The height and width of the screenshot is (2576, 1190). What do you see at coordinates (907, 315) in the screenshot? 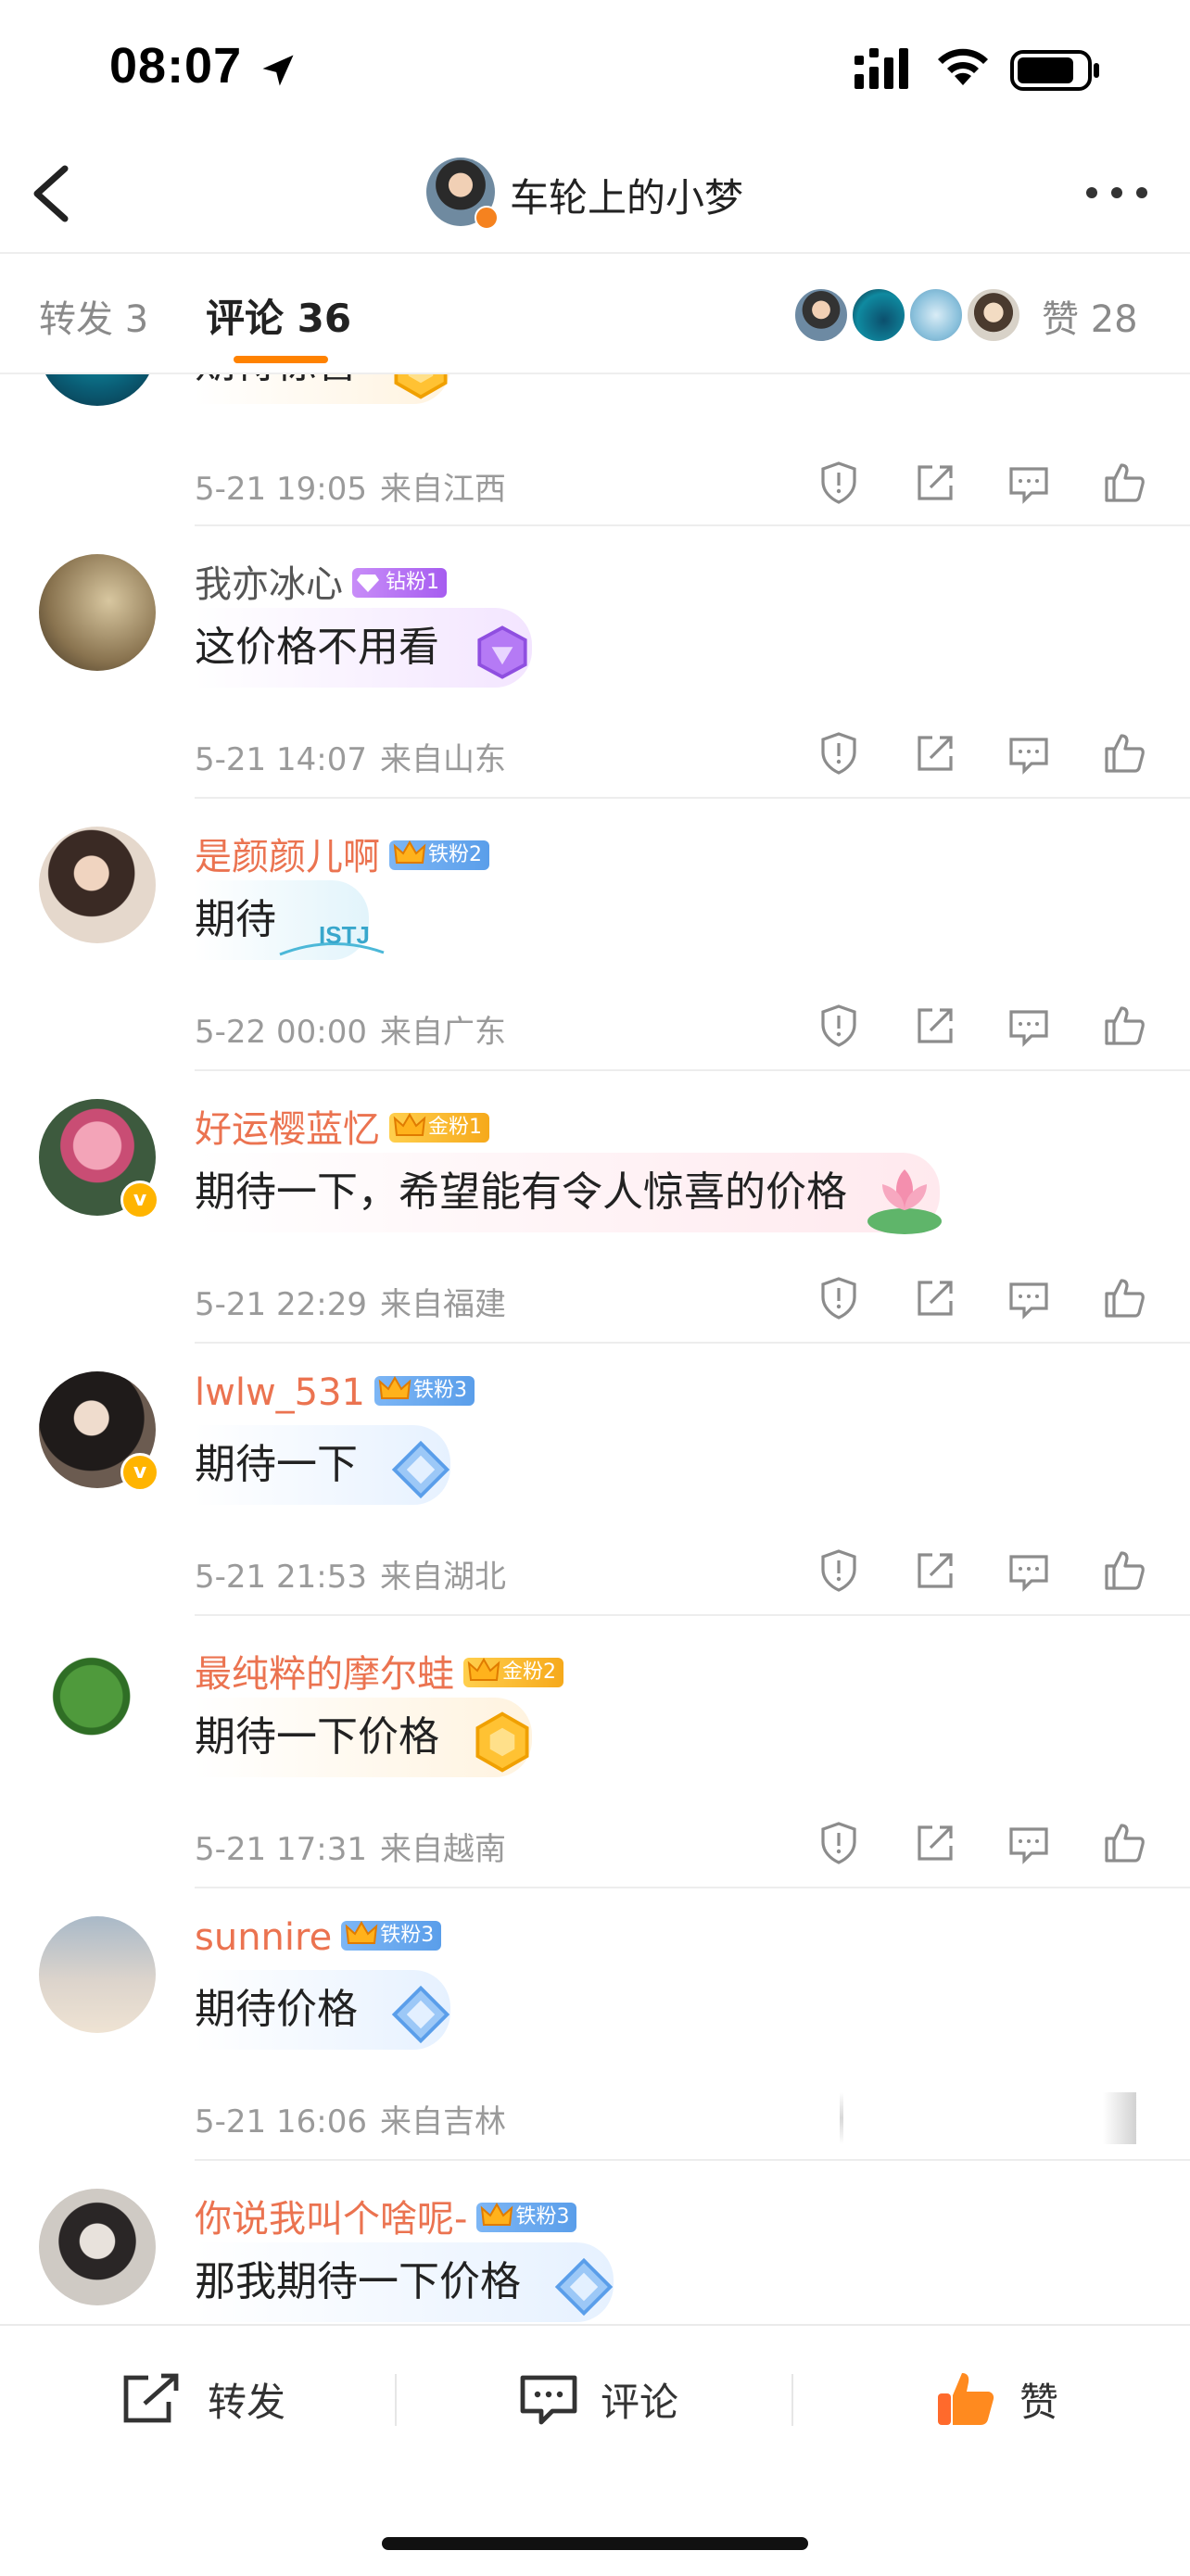
I see `liker-avatars` at bounding box center [907, 315].